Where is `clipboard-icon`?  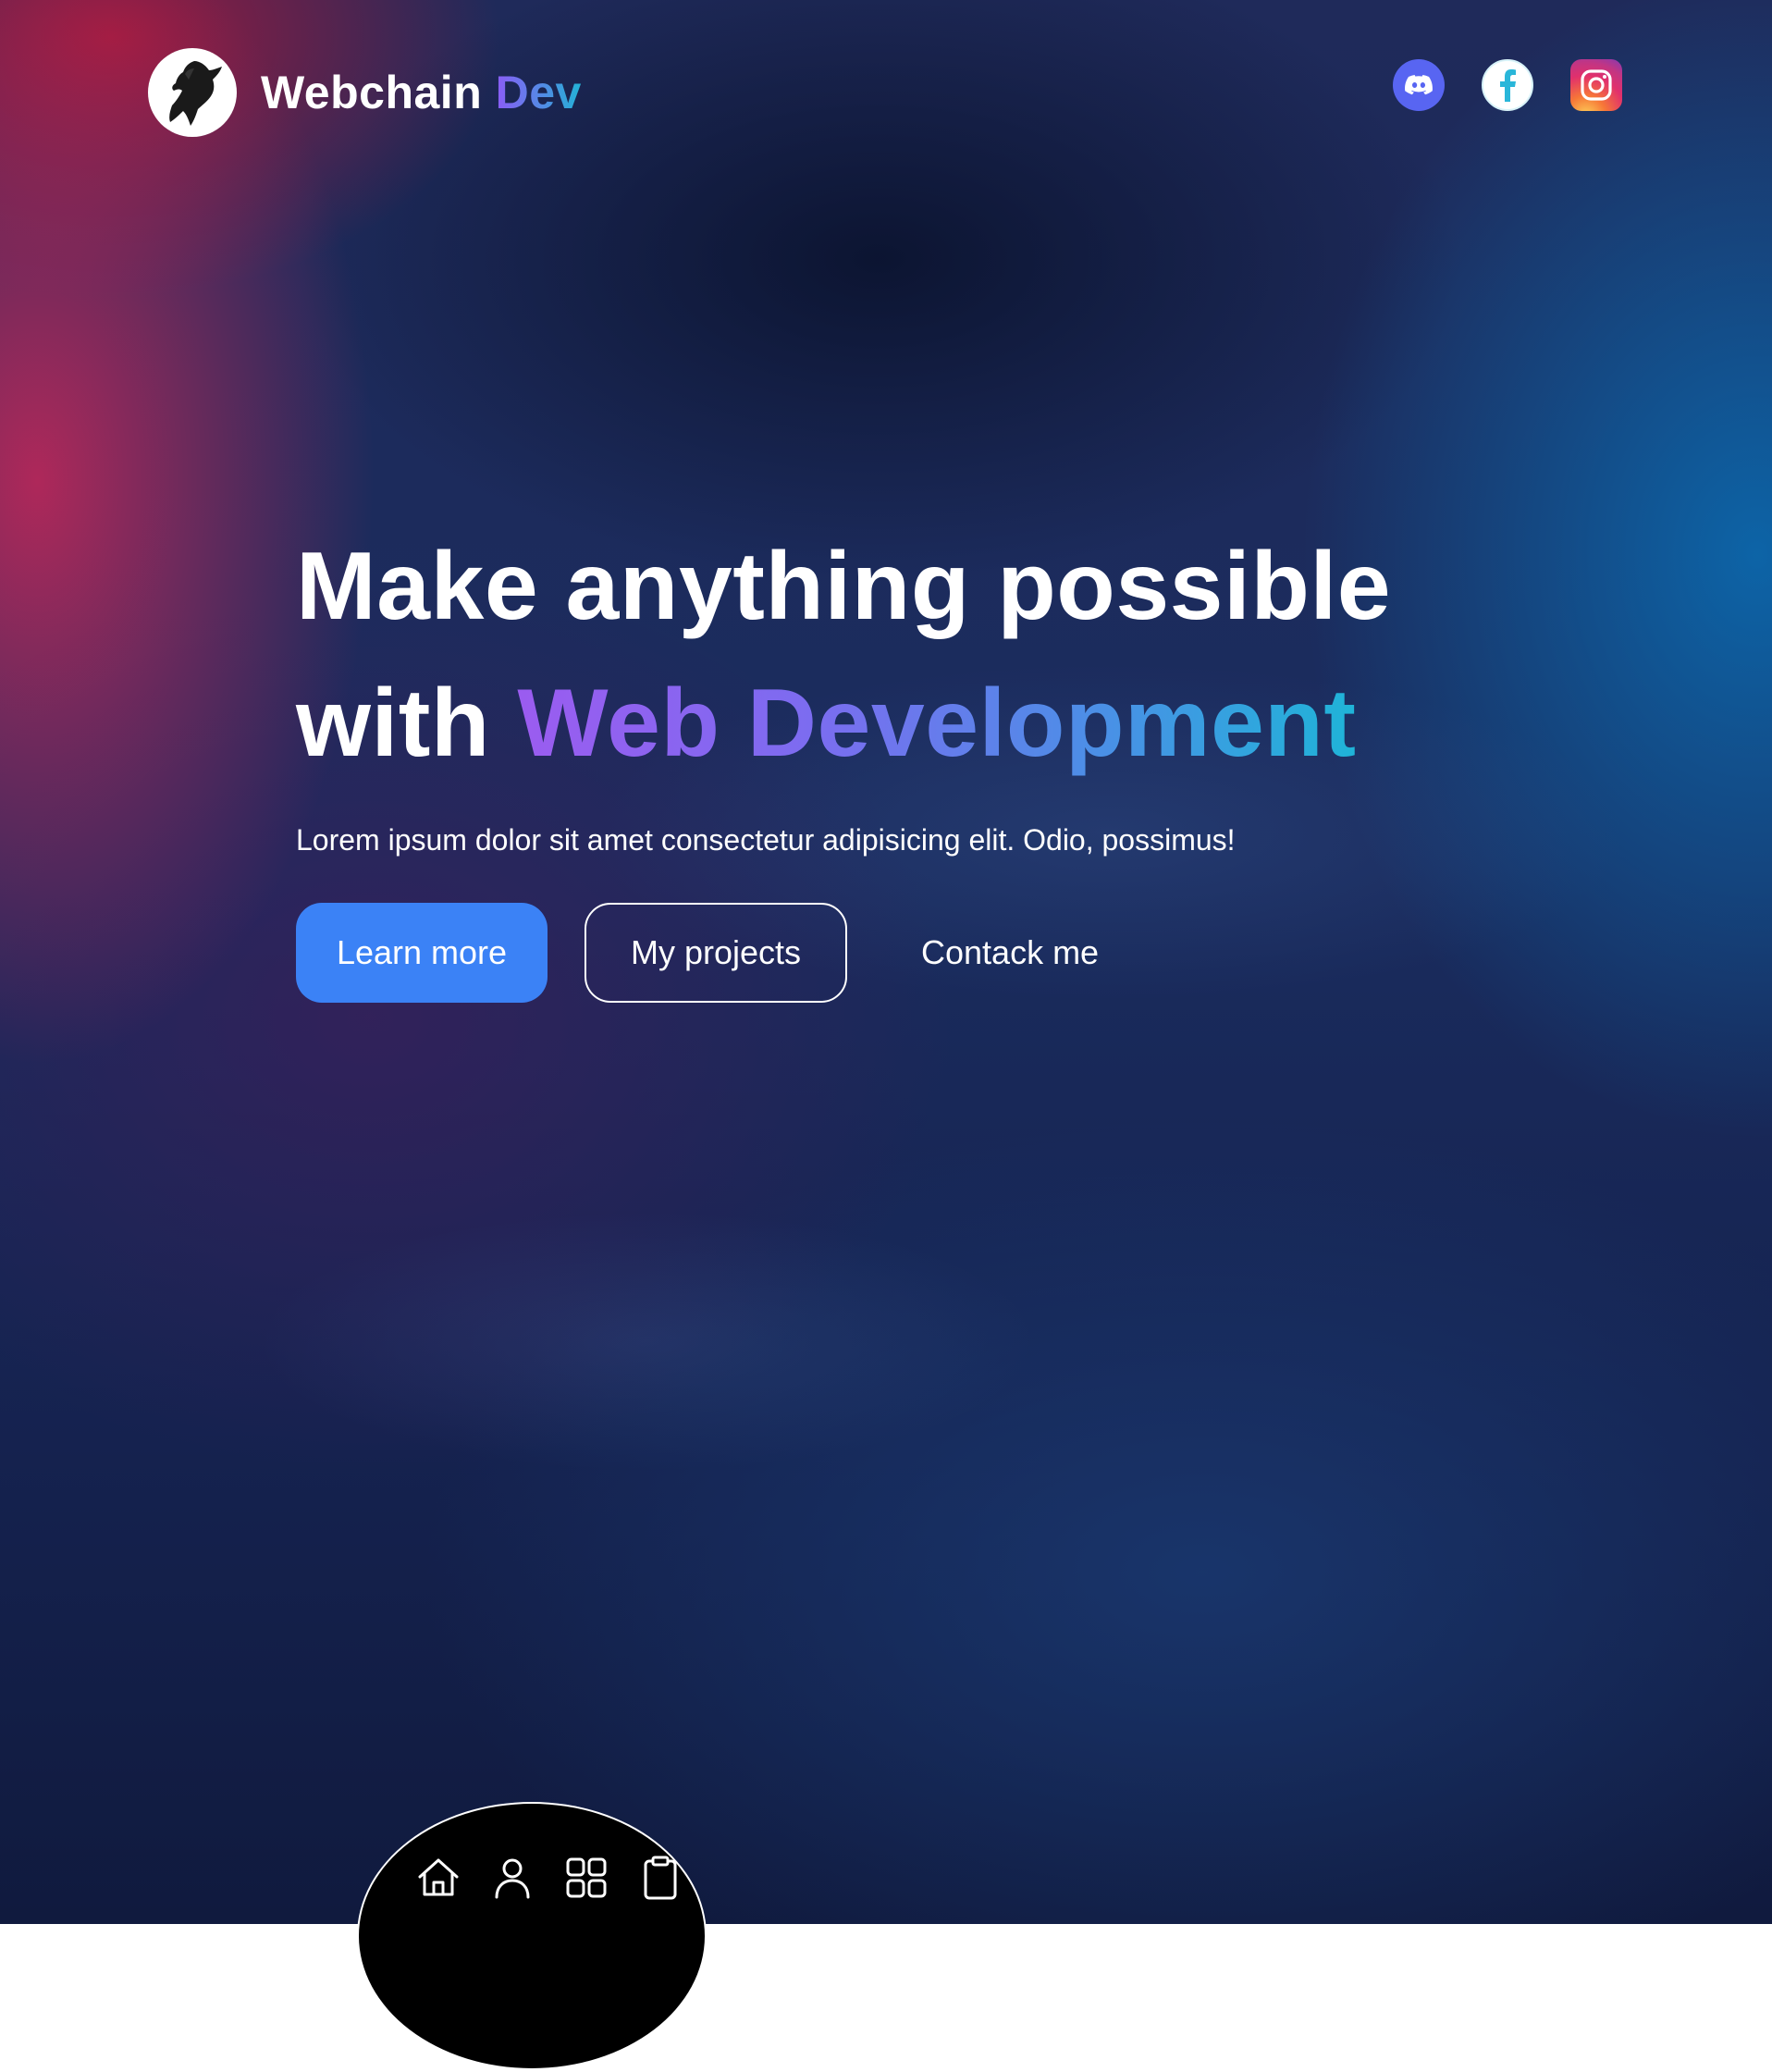
clipboard-icon is located at coordinates (660, 1878).